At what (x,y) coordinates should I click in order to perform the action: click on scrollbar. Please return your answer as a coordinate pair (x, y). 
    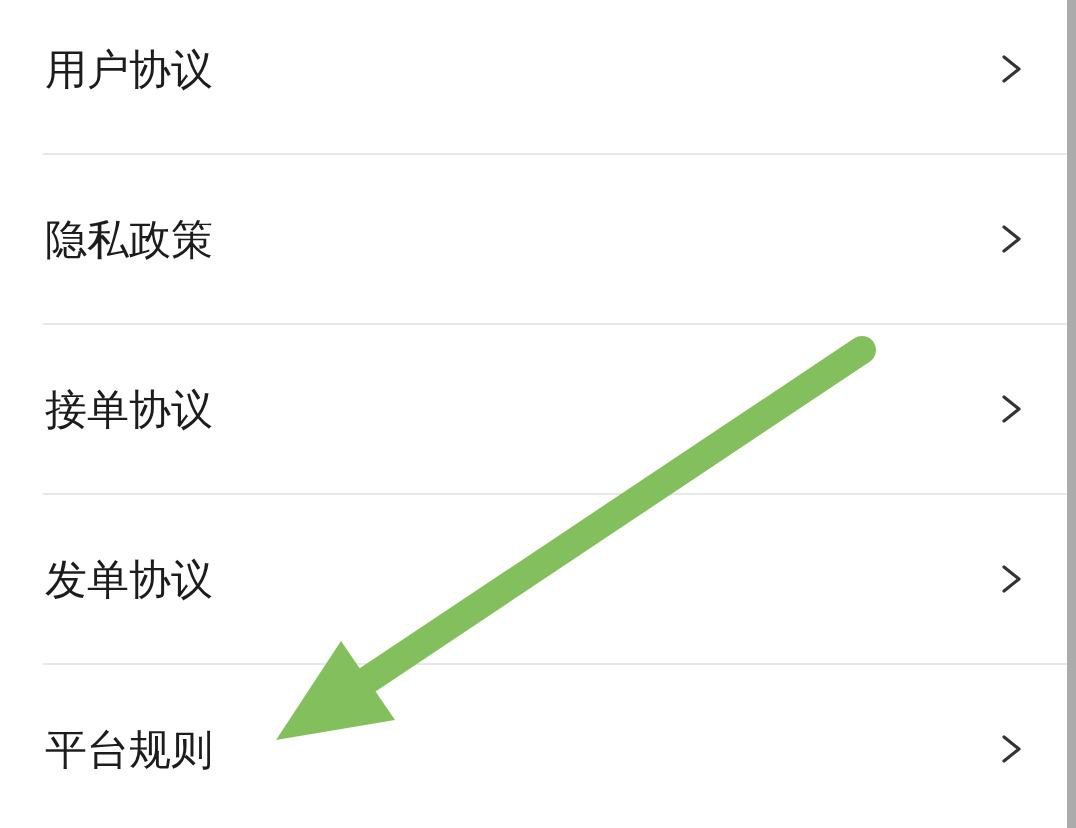
    Looking at the image, I should click on (1071, 414).